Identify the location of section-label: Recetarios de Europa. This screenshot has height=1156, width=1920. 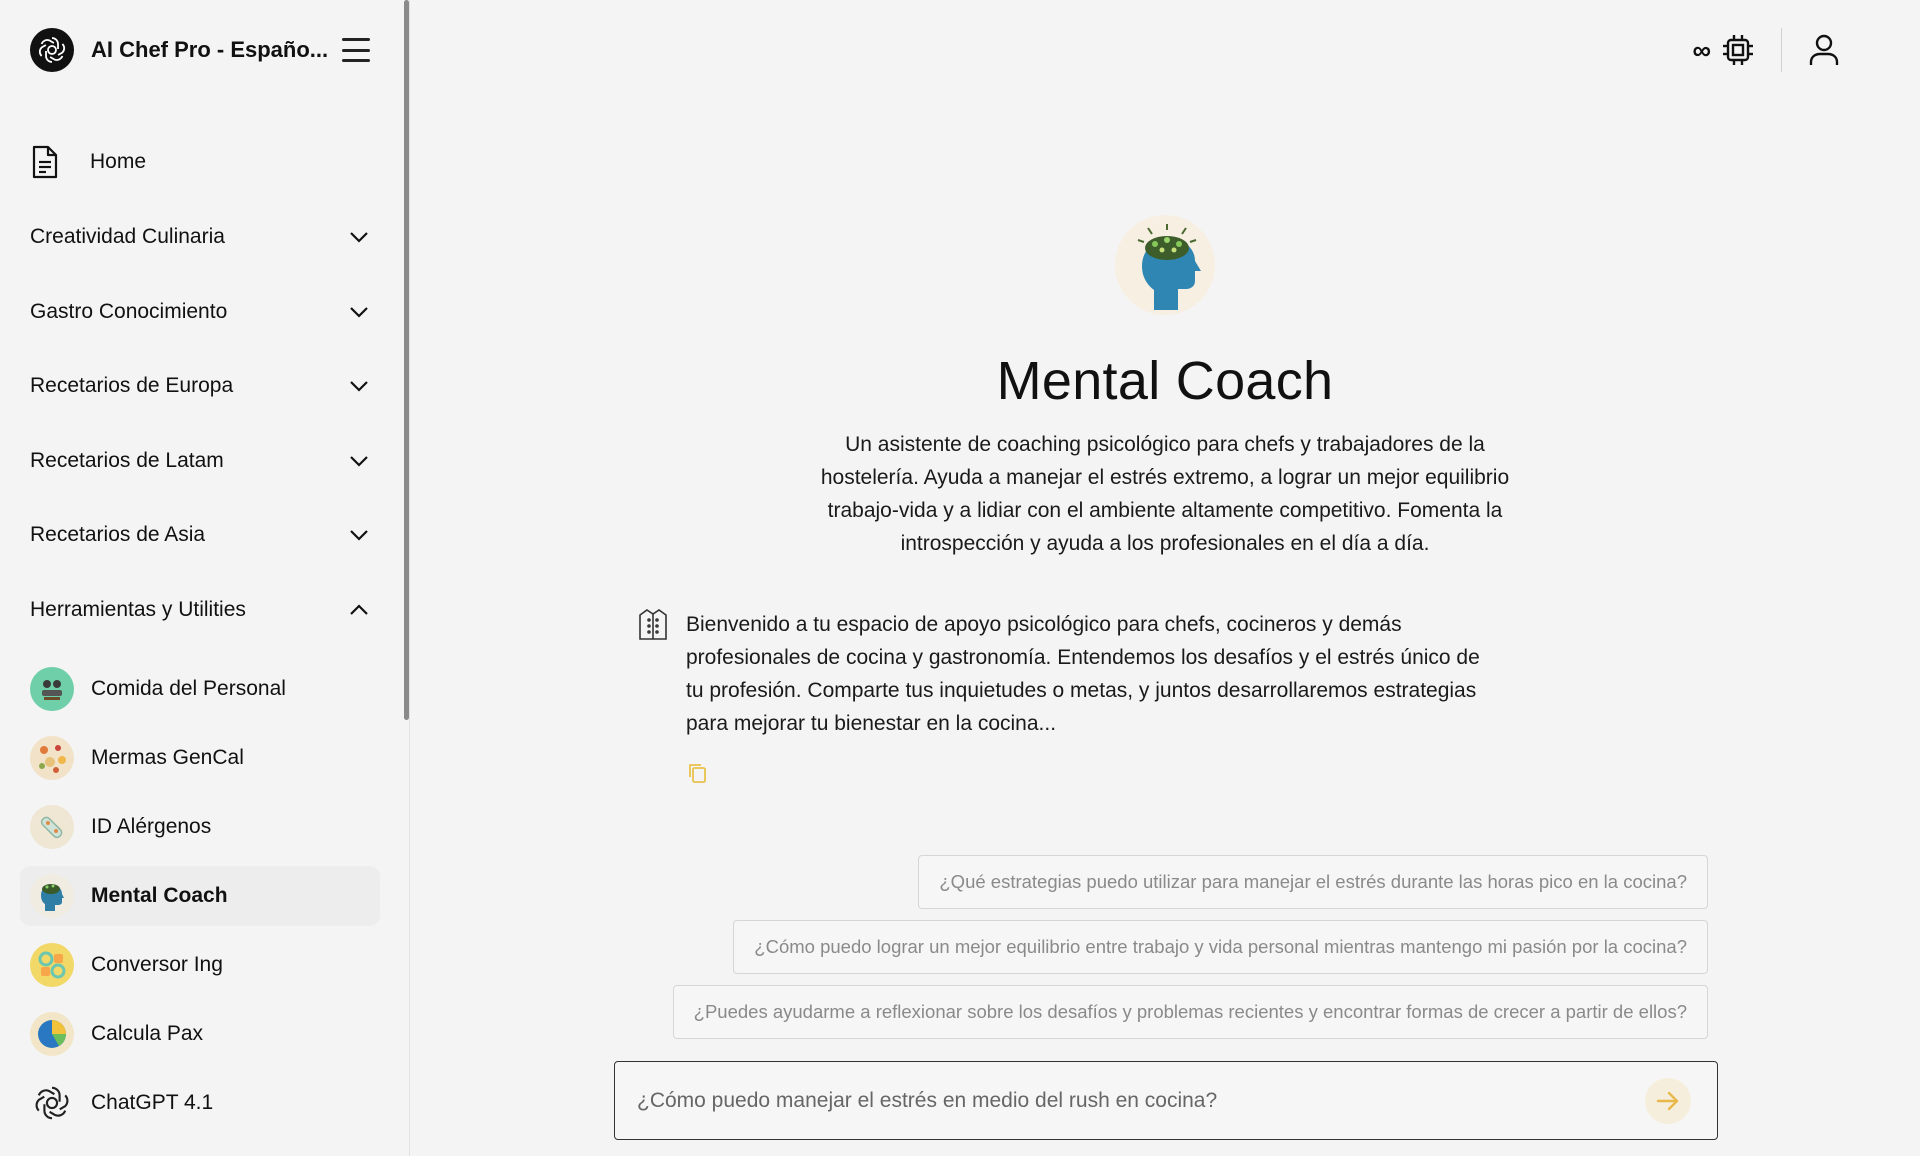
(132, 385).